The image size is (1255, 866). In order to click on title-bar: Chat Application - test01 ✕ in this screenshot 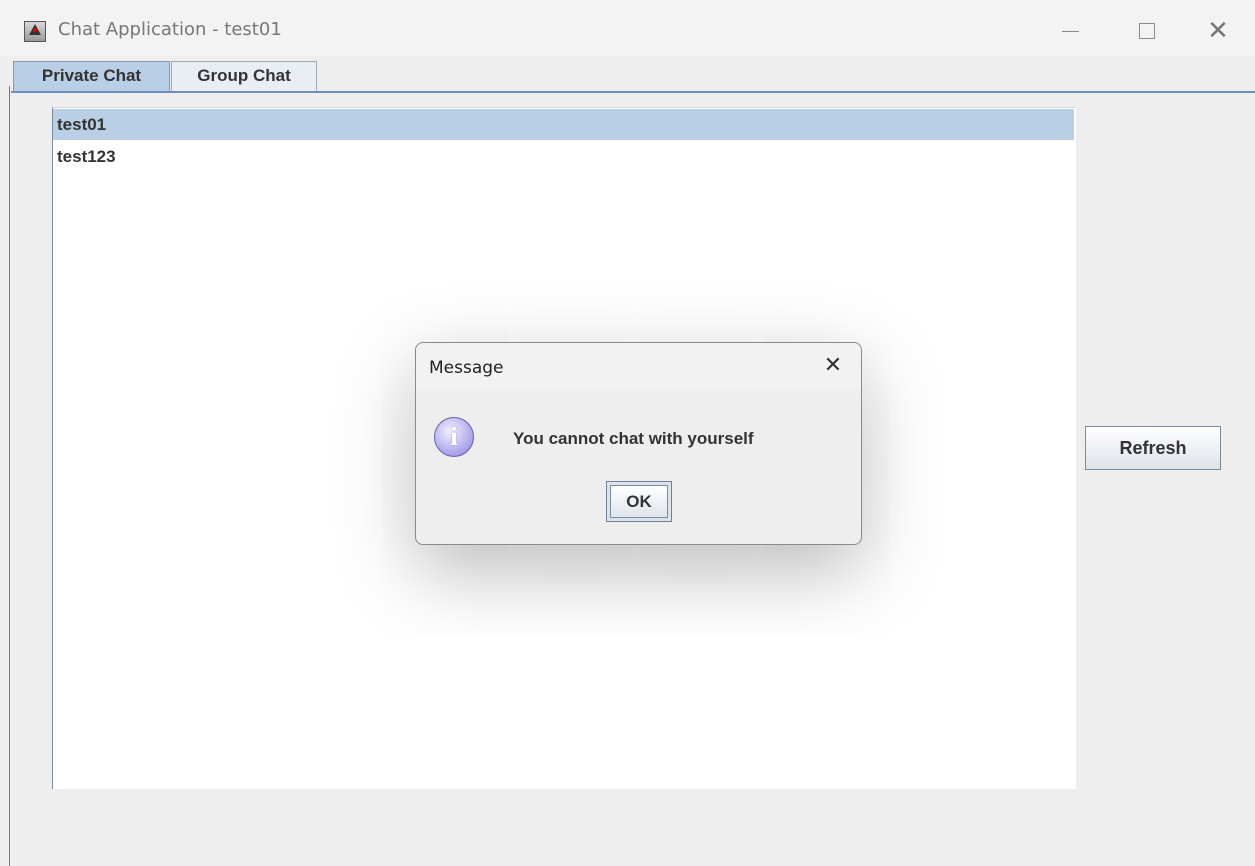, I will do `click(627, 28)`.